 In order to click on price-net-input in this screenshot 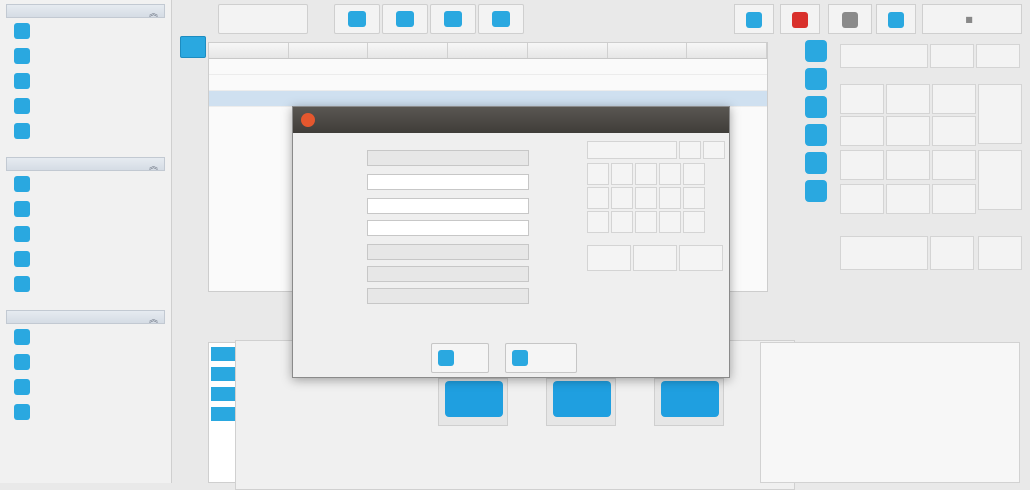, I will do `click(448, 228)`.